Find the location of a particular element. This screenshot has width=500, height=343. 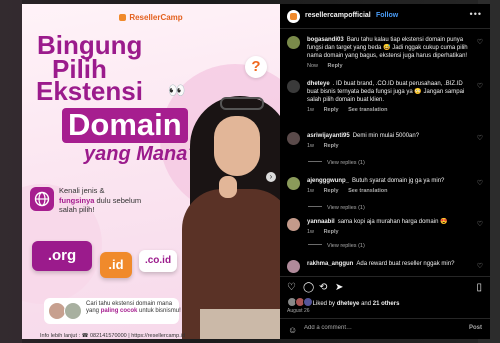

sunglasses is located at coordinates (242, 103).